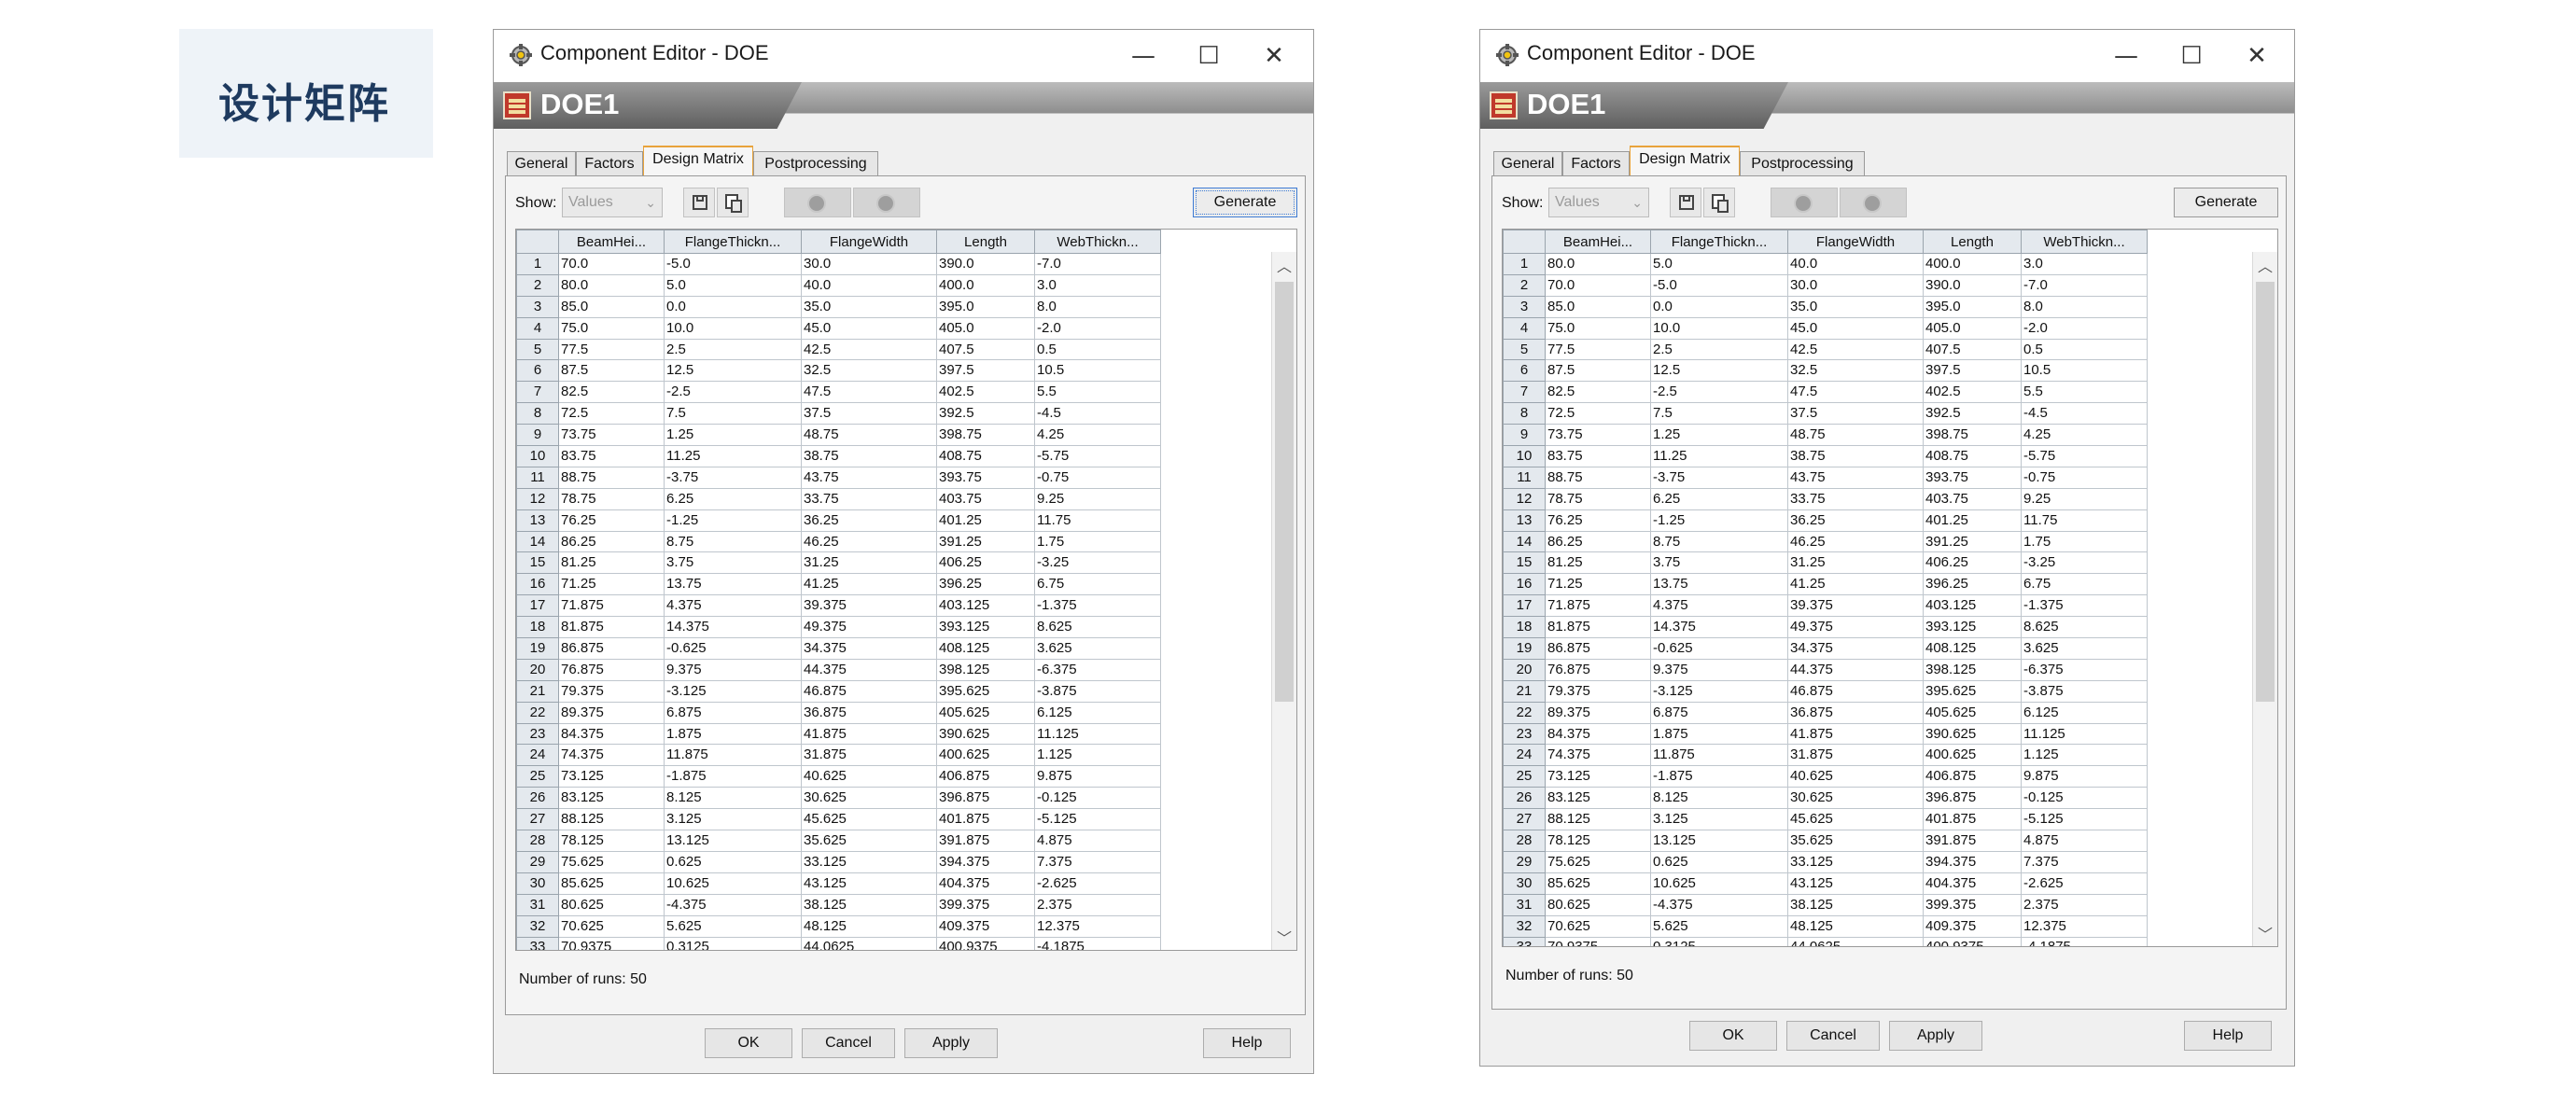  I want to click on table-row: 8 72.5 7.5 37.5 392.5 -4.5, so click(1825, 414).